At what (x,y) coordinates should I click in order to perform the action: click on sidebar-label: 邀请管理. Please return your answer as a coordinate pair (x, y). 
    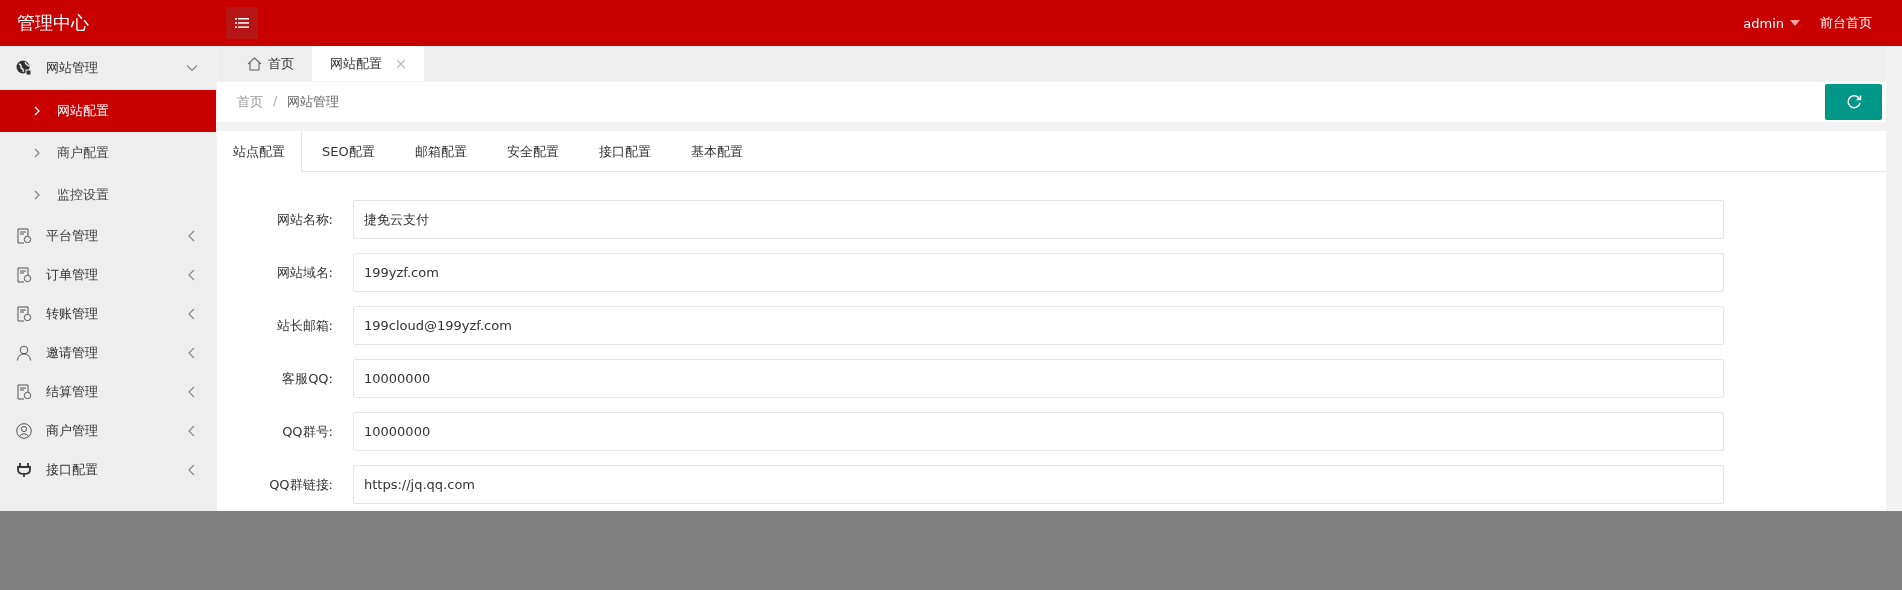
    Looking at the image, I should click on (72, 352).